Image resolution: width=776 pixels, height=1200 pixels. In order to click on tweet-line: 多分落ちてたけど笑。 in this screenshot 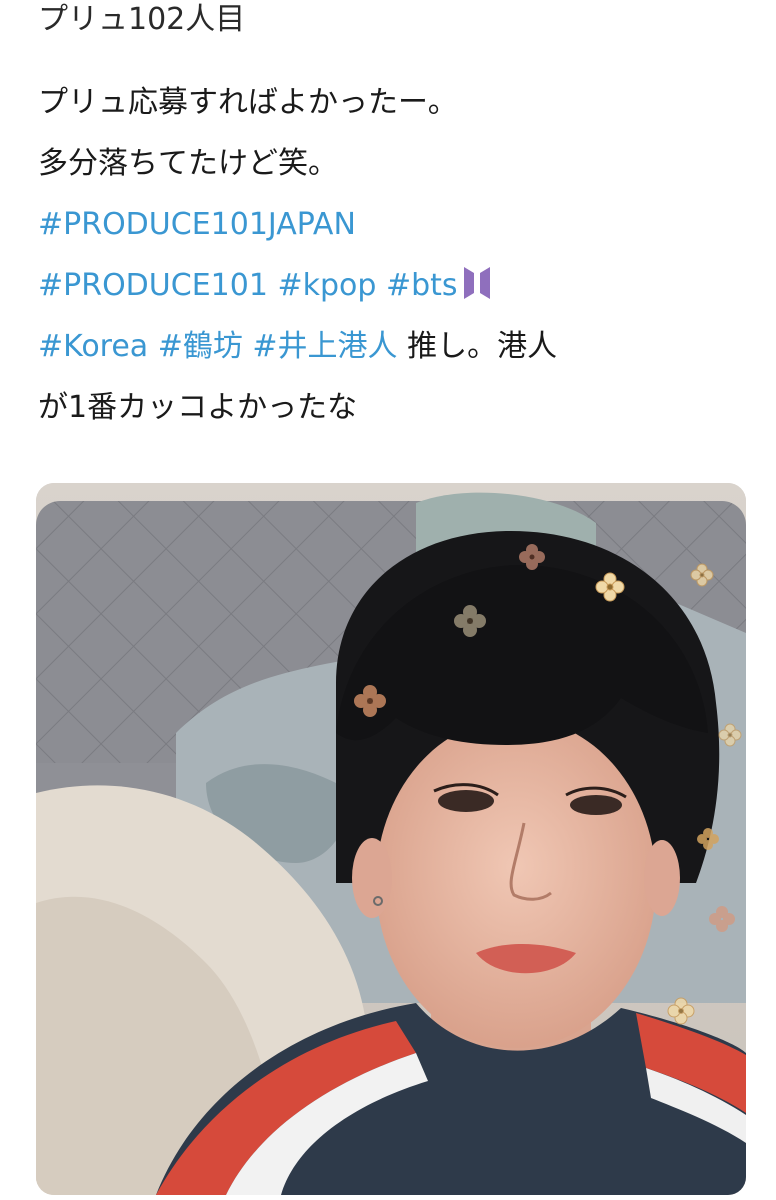, I will do `click(393, 163)`.